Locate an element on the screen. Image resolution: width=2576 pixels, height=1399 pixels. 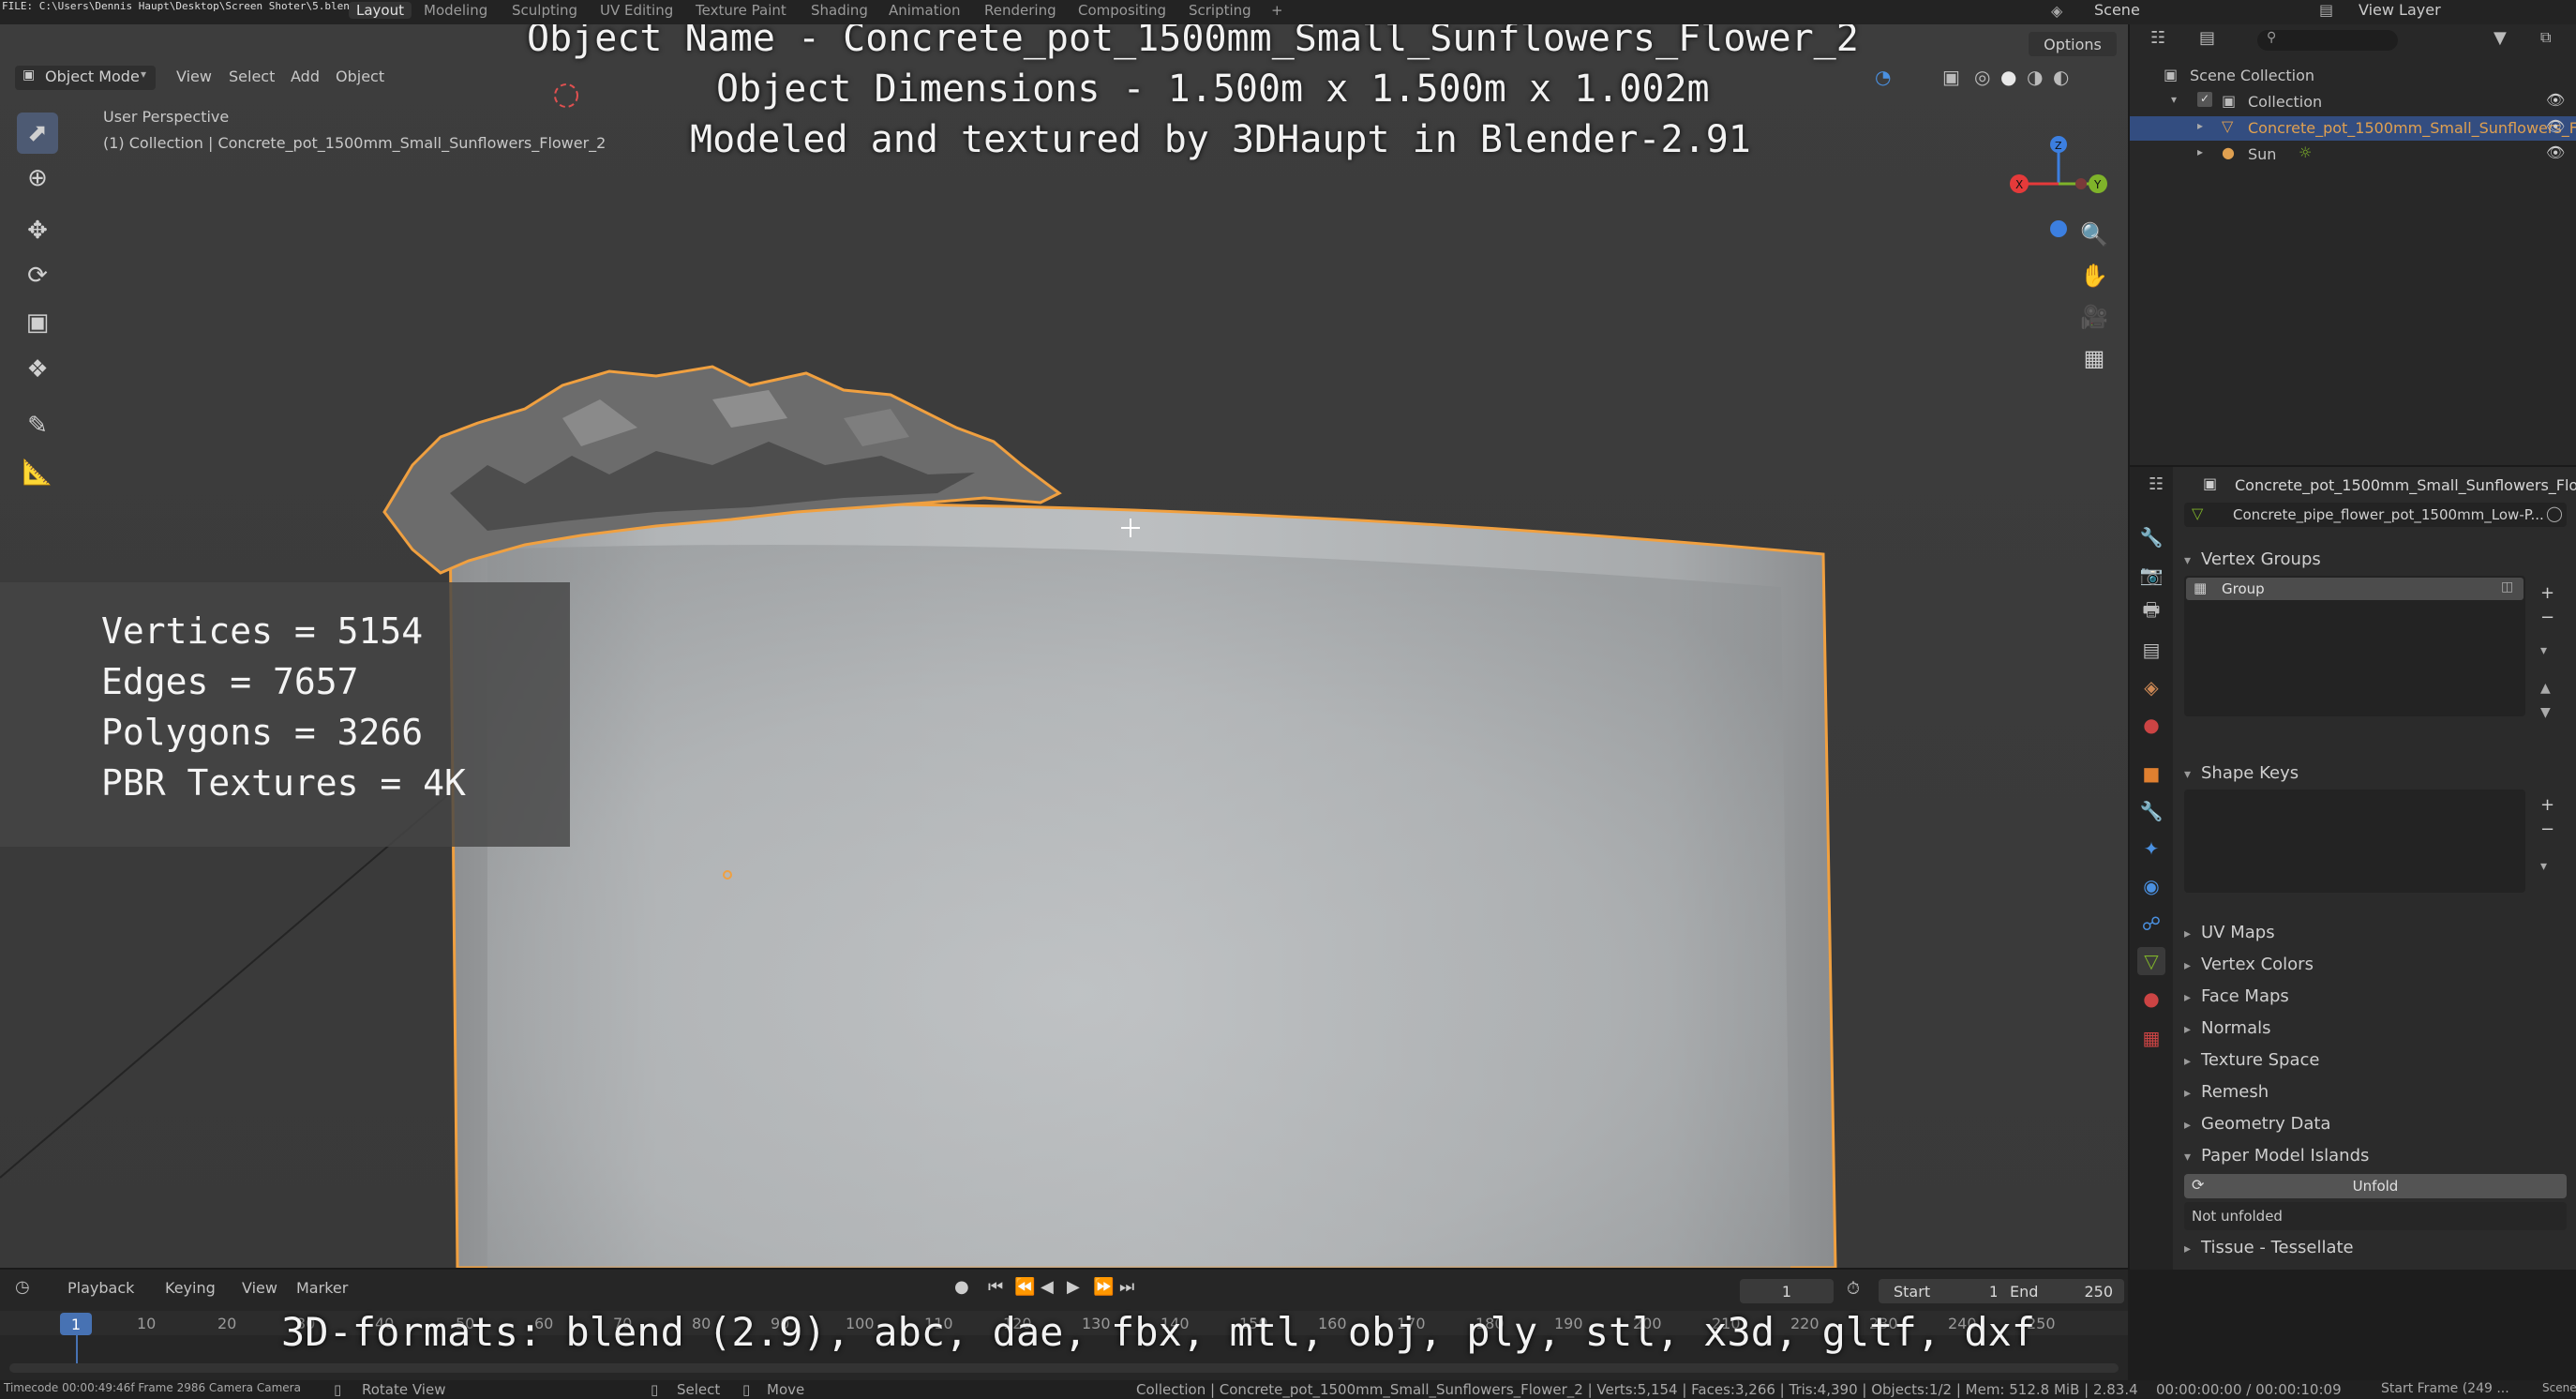
outliner-row-collection: ▾ ✓ ▣ Collection 👁 is located at coordinates (2353, 102).